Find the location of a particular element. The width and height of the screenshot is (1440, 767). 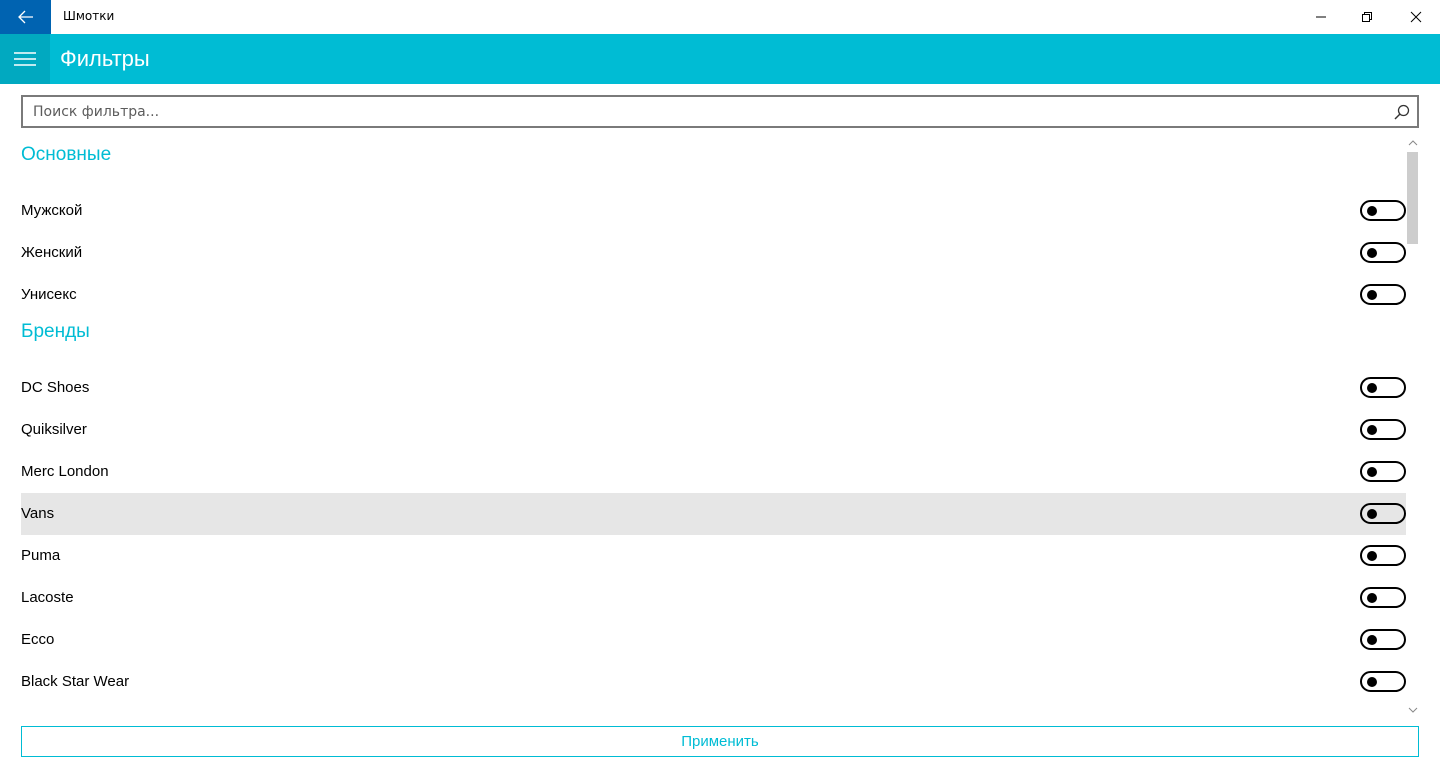

filter-label: Puma is located at coordinates (41, 555).